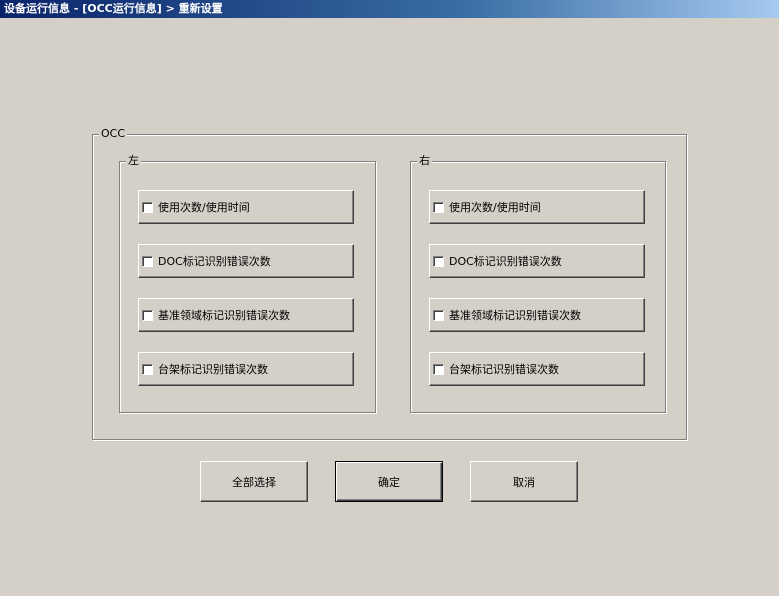 This screenshot has height=596, width=779. What do you see at coordinates (424, 161) in the screenshot?
I see `right-group-label: 右` at bounding box center [424, 161].